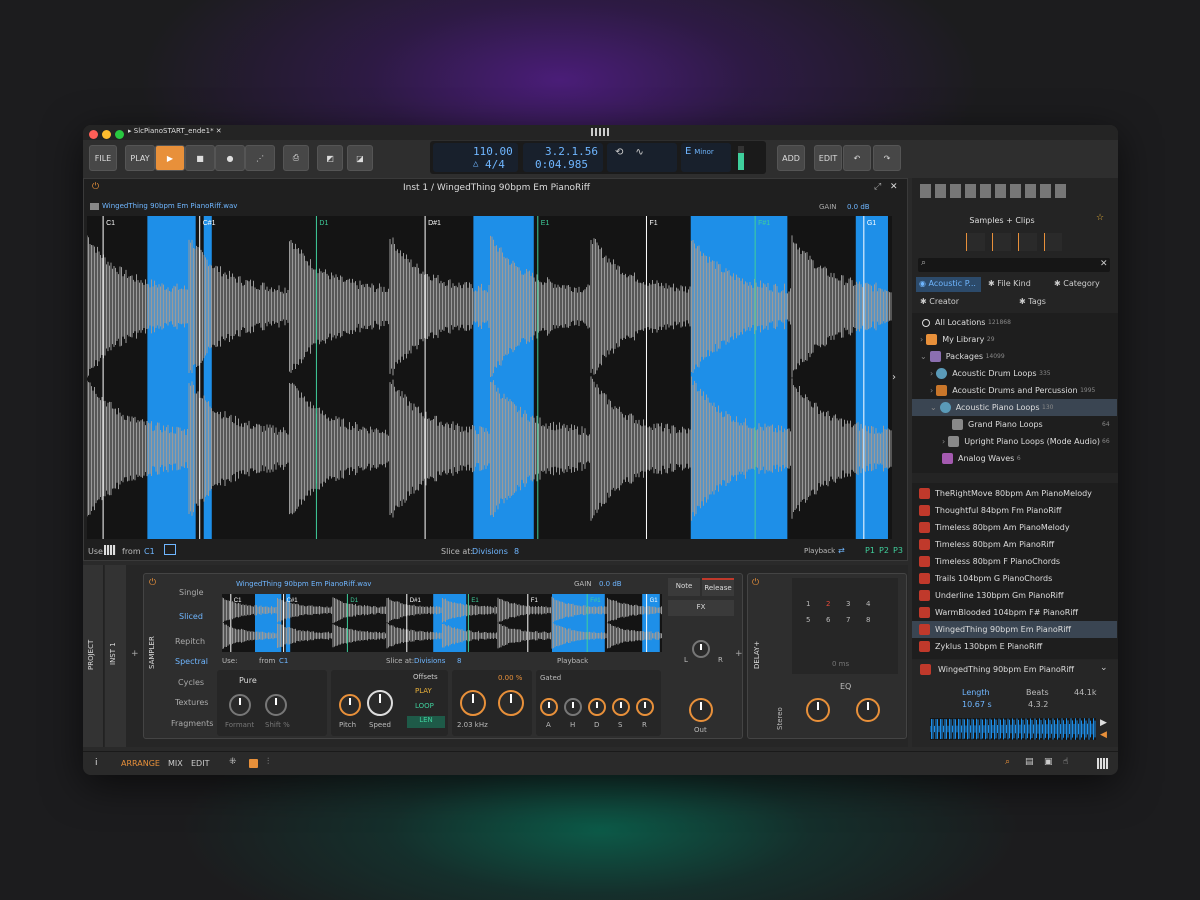  Describe the element at coordinates (995, 191) in the screenshot. I see `browser-tab-icons` at that location.